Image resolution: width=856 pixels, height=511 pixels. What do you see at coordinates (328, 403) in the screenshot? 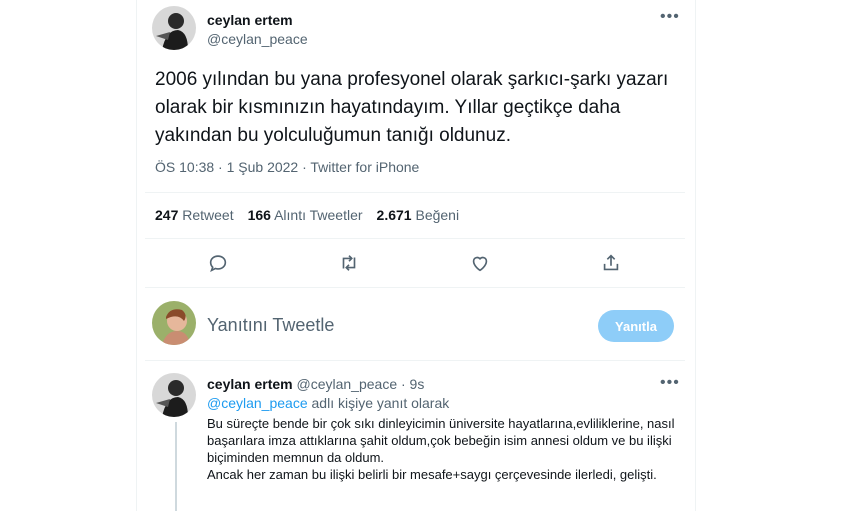
I see `replying-to: @ceylan_peace adlı kişiye yanıt olarak` at bounding box center [328, 403].